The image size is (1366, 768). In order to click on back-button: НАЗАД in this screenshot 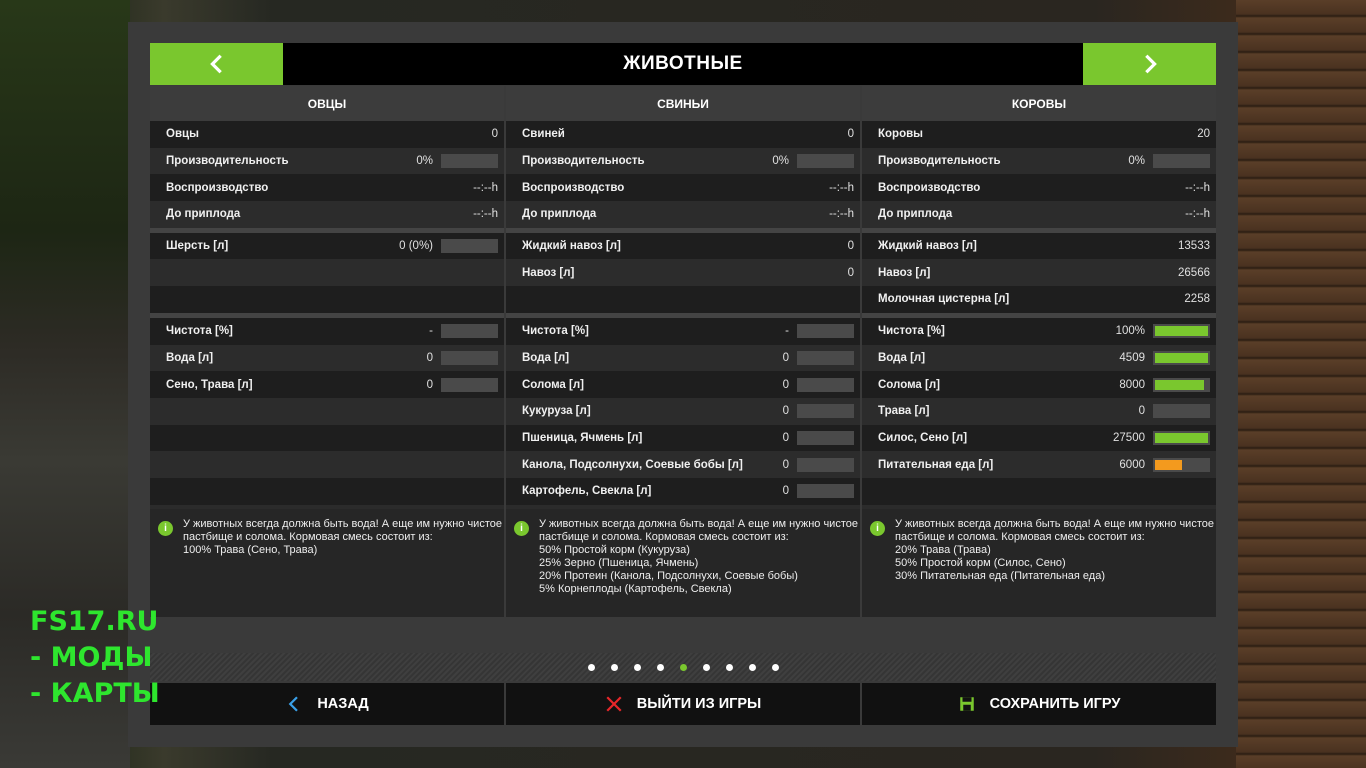, I will do `click(327, 704)`.